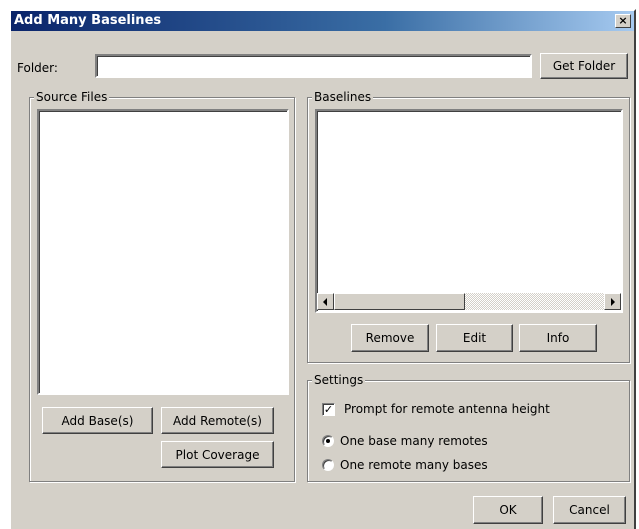 The image size is (639, 529). What do you see at coordinates (474, 338) in the screenshot?
I see `edit-button: Edit` at bounding box center [474, 338].